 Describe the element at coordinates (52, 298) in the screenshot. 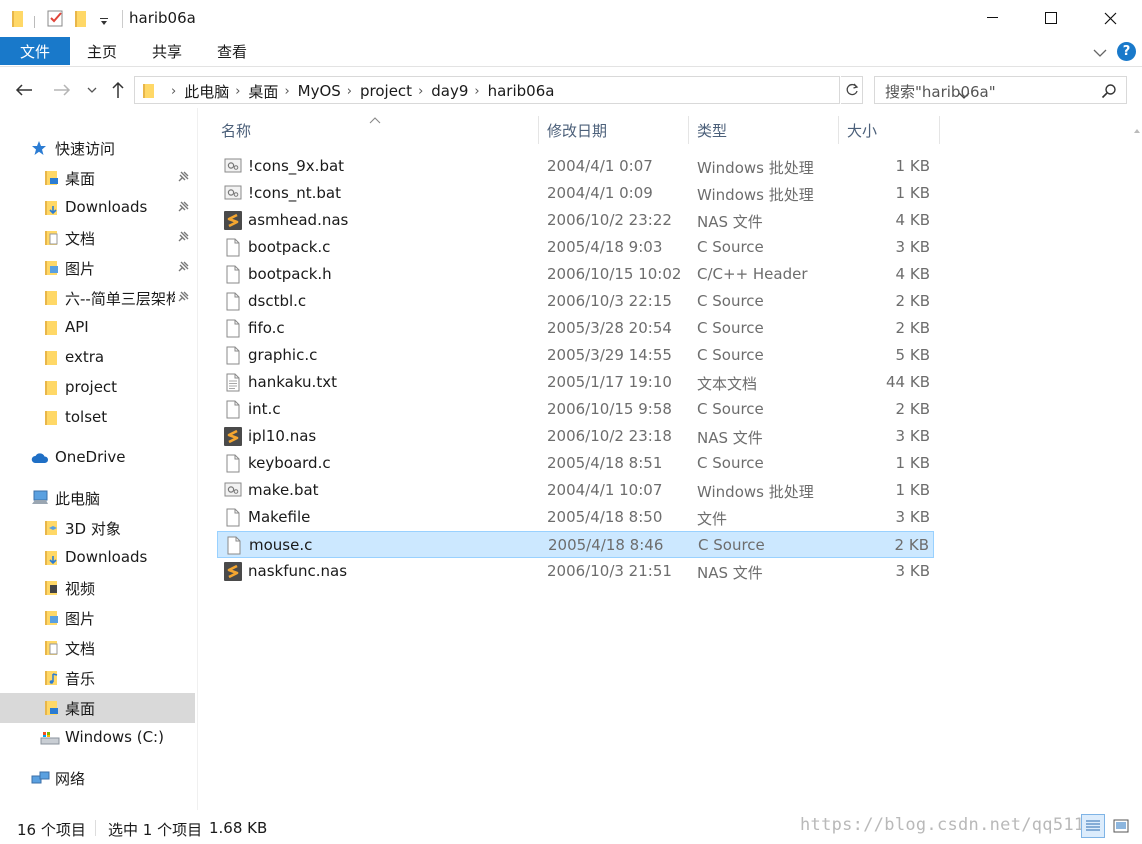

I see `folder-icon` at that location.